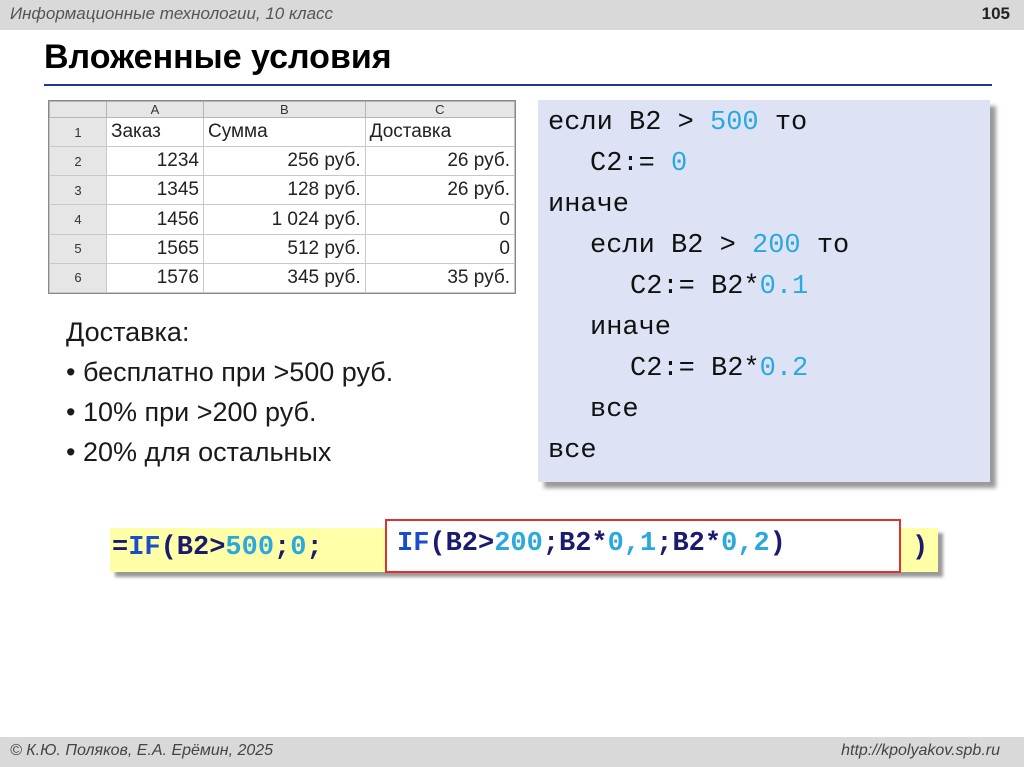  I want to click on table-row: 2 1234 256 руб. 26 руб., so click(282, 161).